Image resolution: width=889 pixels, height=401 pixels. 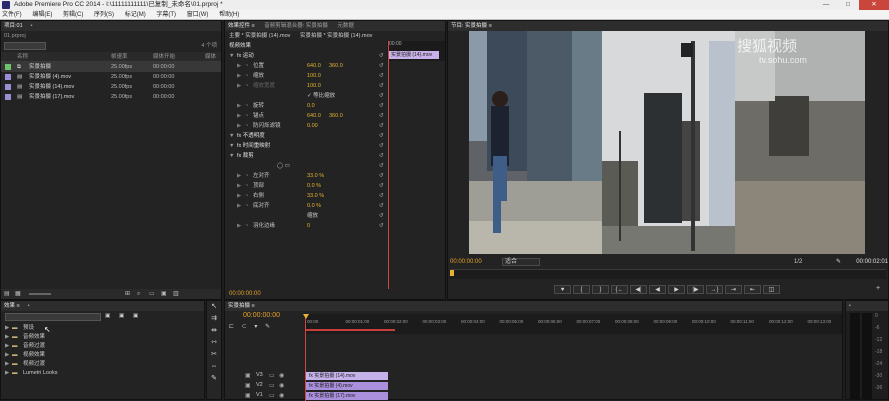 What do you see at coordinates (878, 288) in the screenshot?
I see `add-button-icon: +` at bounding box center [878, 288].